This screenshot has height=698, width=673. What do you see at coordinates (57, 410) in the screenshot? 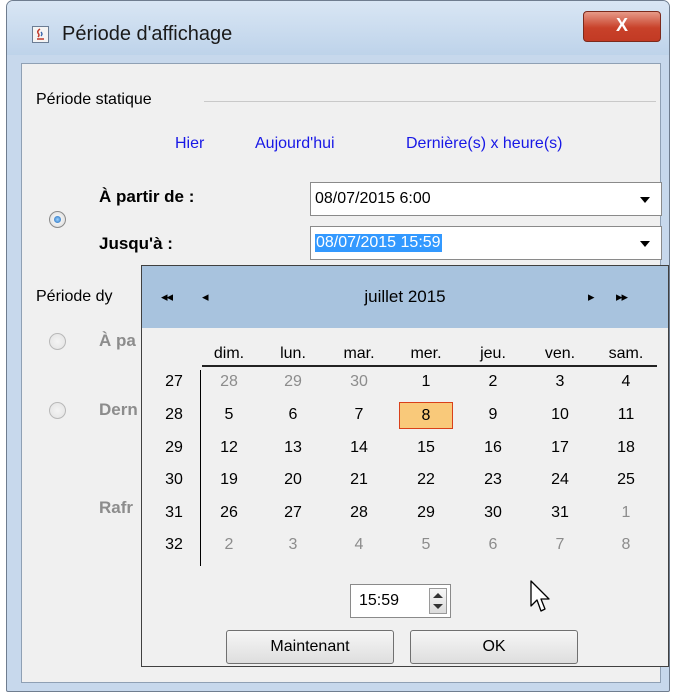
I see `dynamic-last-radio` at bounding box center [57, 410].